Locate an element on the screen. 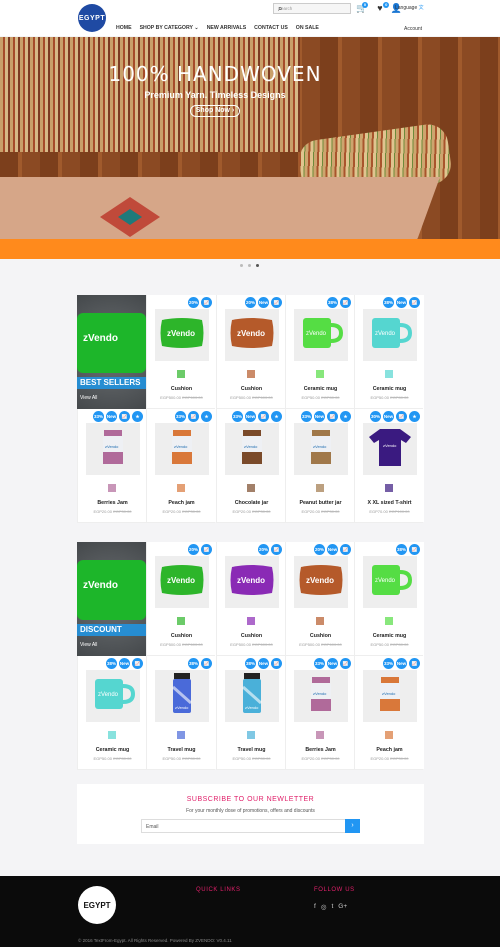  instagram-icon: ◎ is located at coordinates (324, 907).